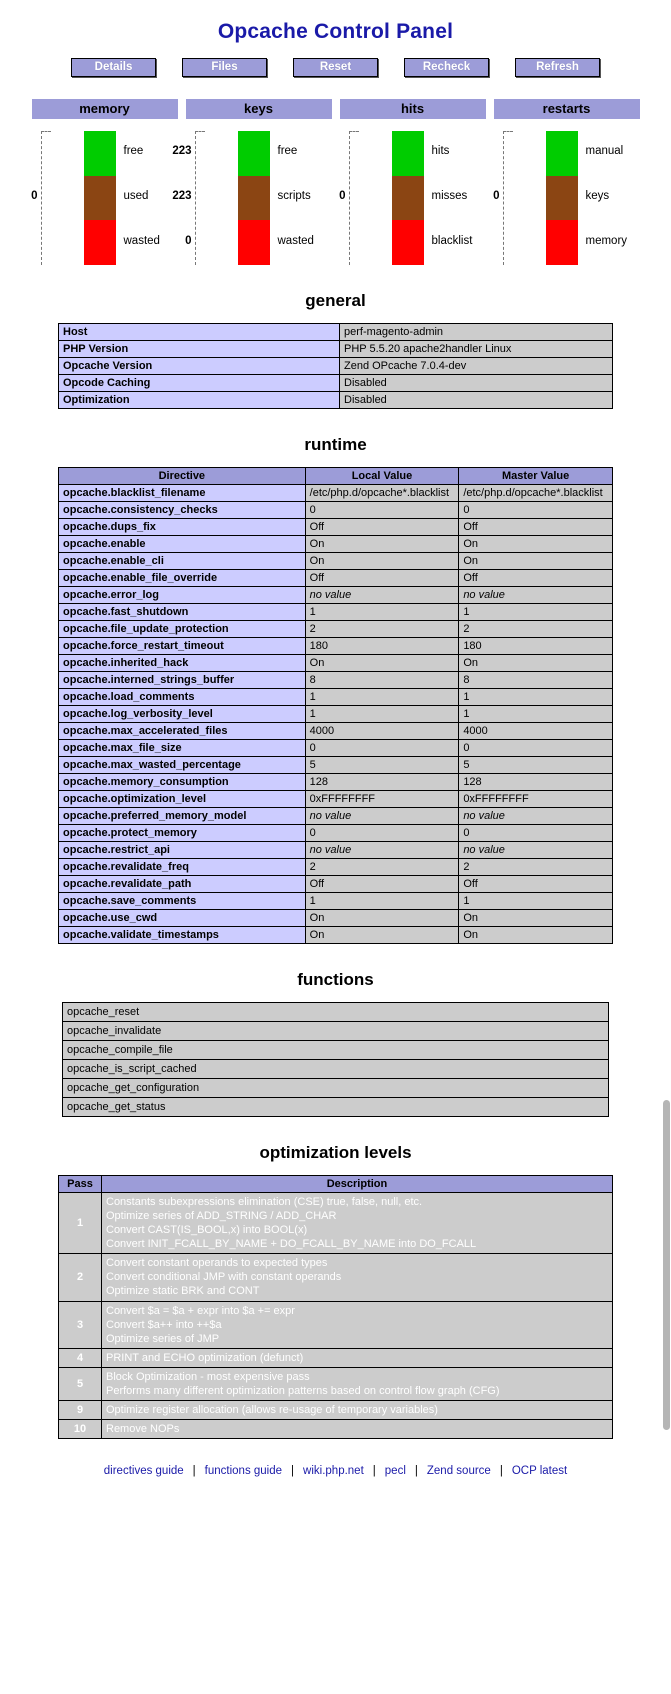 Image resolution: width=671 pixels, height=1694 pixels. I want to click on optimization-levels-head: Pass Description, so click(335, 1184).